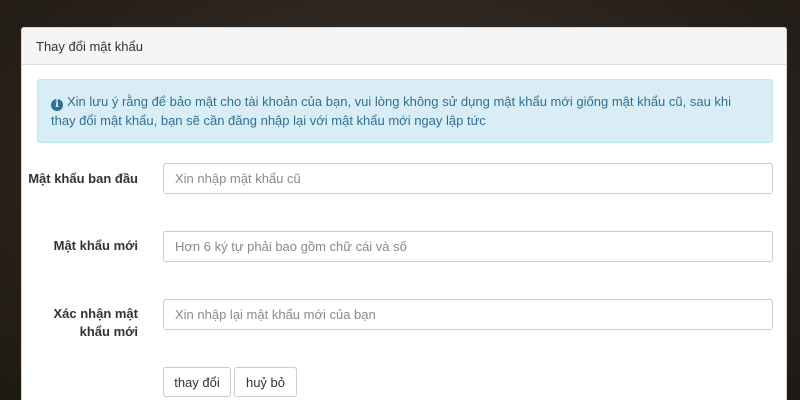 Image resolution: width=800 pixels, height=400 pixels. What do you see at coordinates (83, 178) in the screenshot?
I see `old-password-label: Mật khẩu ban đầu` at bounding box center [83, 178].